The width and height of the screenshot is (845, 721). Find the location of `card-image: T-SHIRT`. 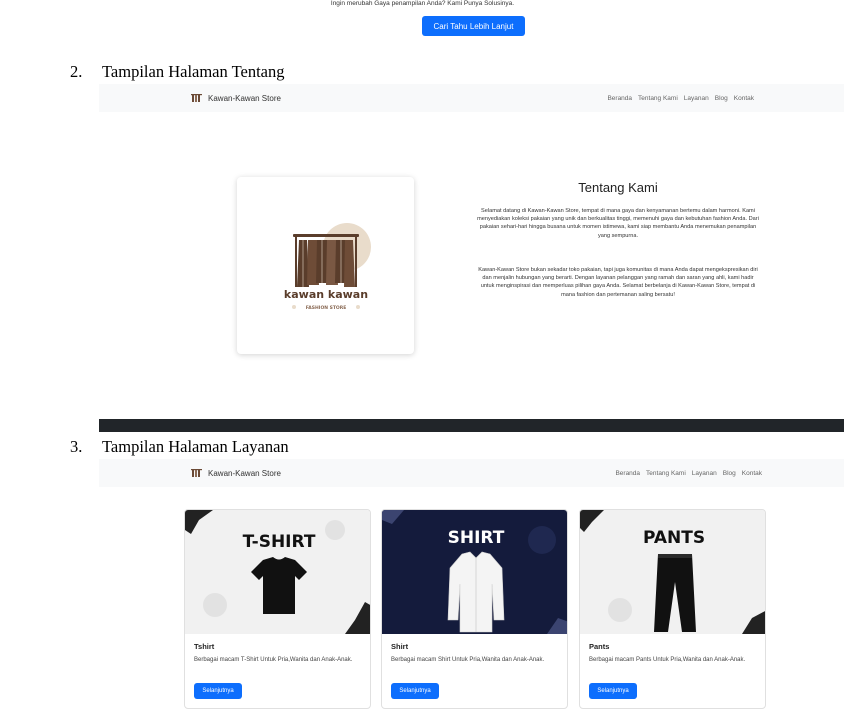

card-image: T-SHIRT is located at coordinates (277, 572).